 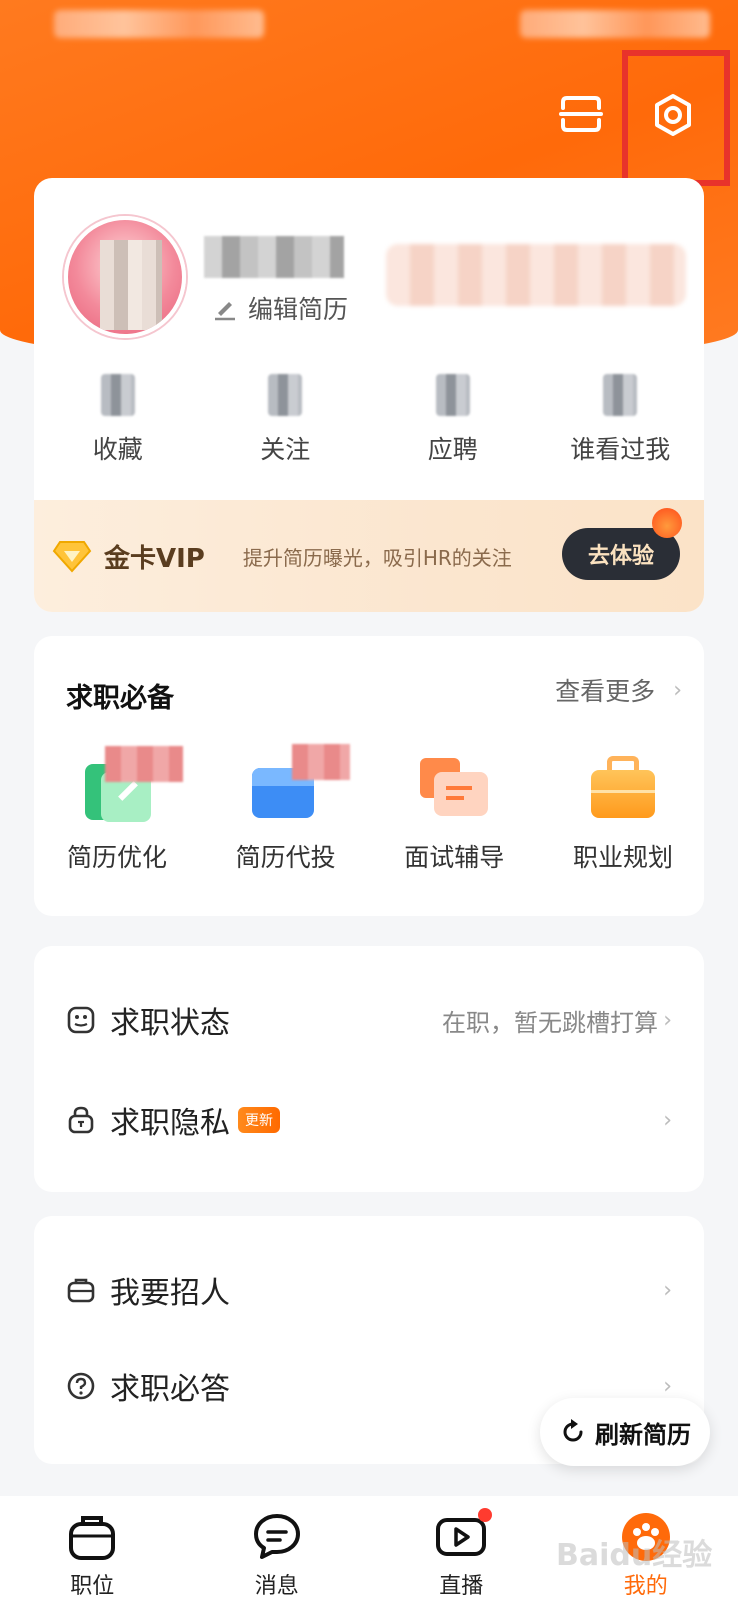 I want to click on scan-button, so click(x=581, y=114).